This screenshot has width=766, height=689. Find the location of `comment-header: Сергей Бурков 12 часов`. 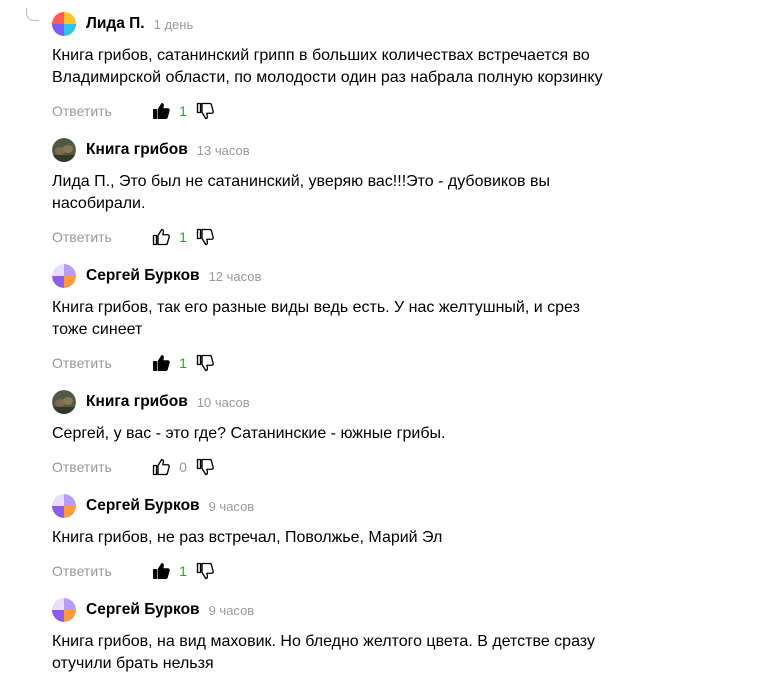

comment-header: Сергей Бурков 12 часов is located at coordinates (156, 276).